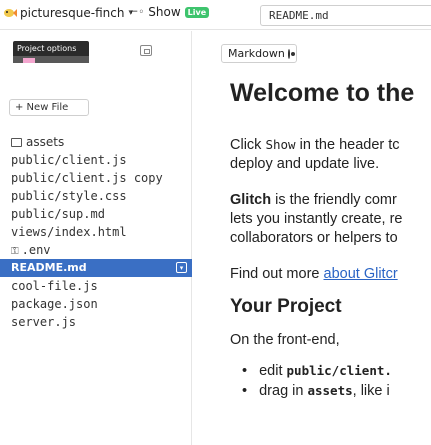 The image size is (431, 445). Describe the element at coordinates (361, 274) in the screenshot. I see `about-glitch-link: about Glitcr` at that location.